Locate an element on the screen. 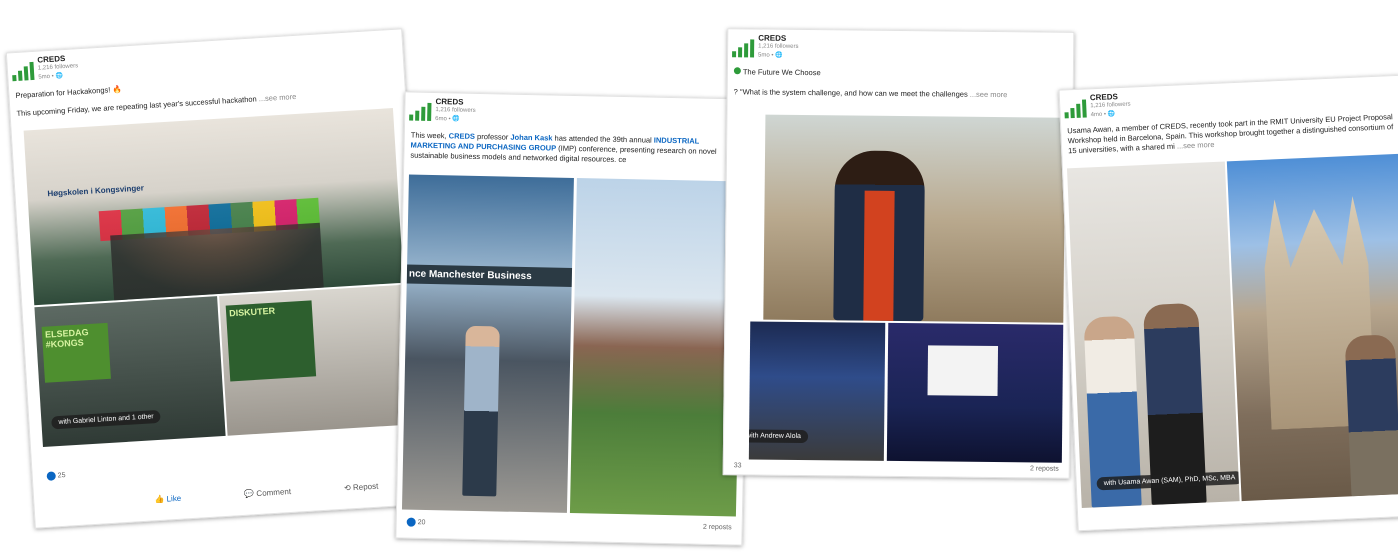 The height and width of the screenshot is (560, 1398). comment-icon: 💬 is located at coordinates (249, 494).